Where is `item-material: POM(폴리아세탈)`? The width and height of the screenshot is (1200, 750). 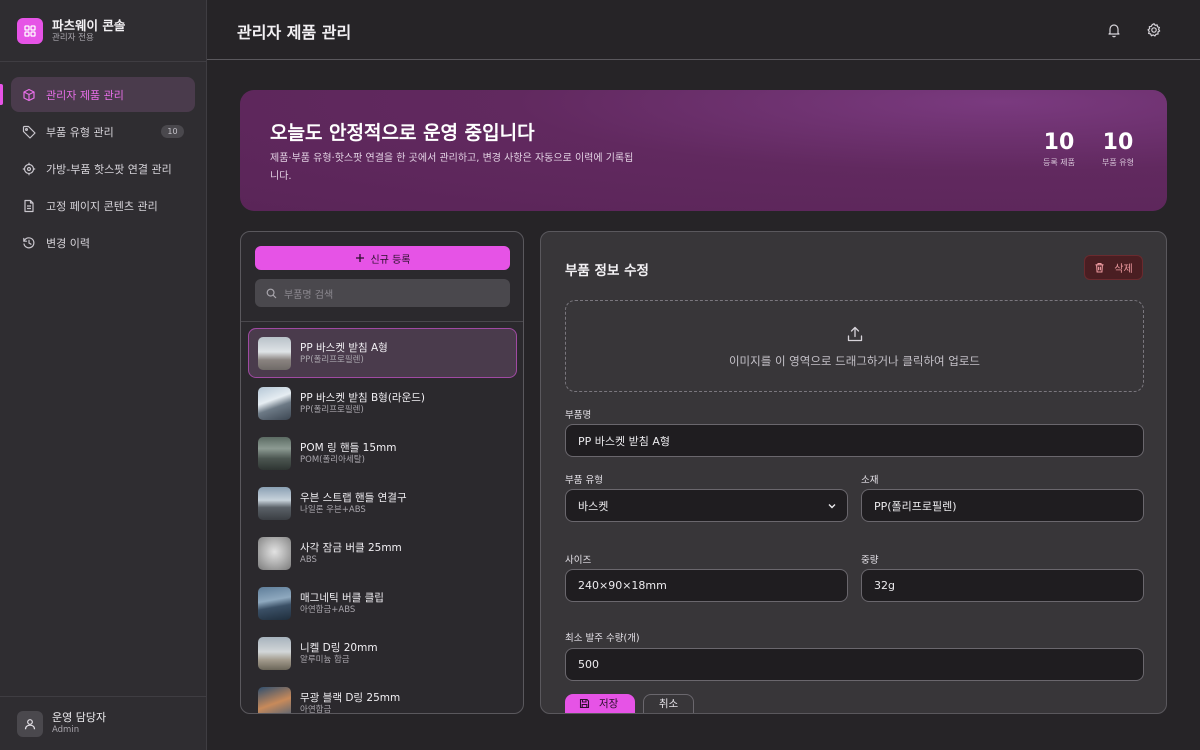
item-material: POM(폴리아세탈) is located at coordinates (332, 459).